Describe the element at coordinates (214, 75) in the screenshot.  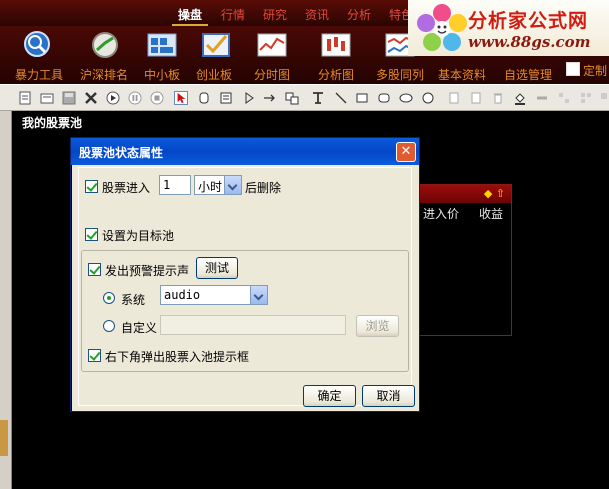
I see `toolbar-label: 创业板` at that location.